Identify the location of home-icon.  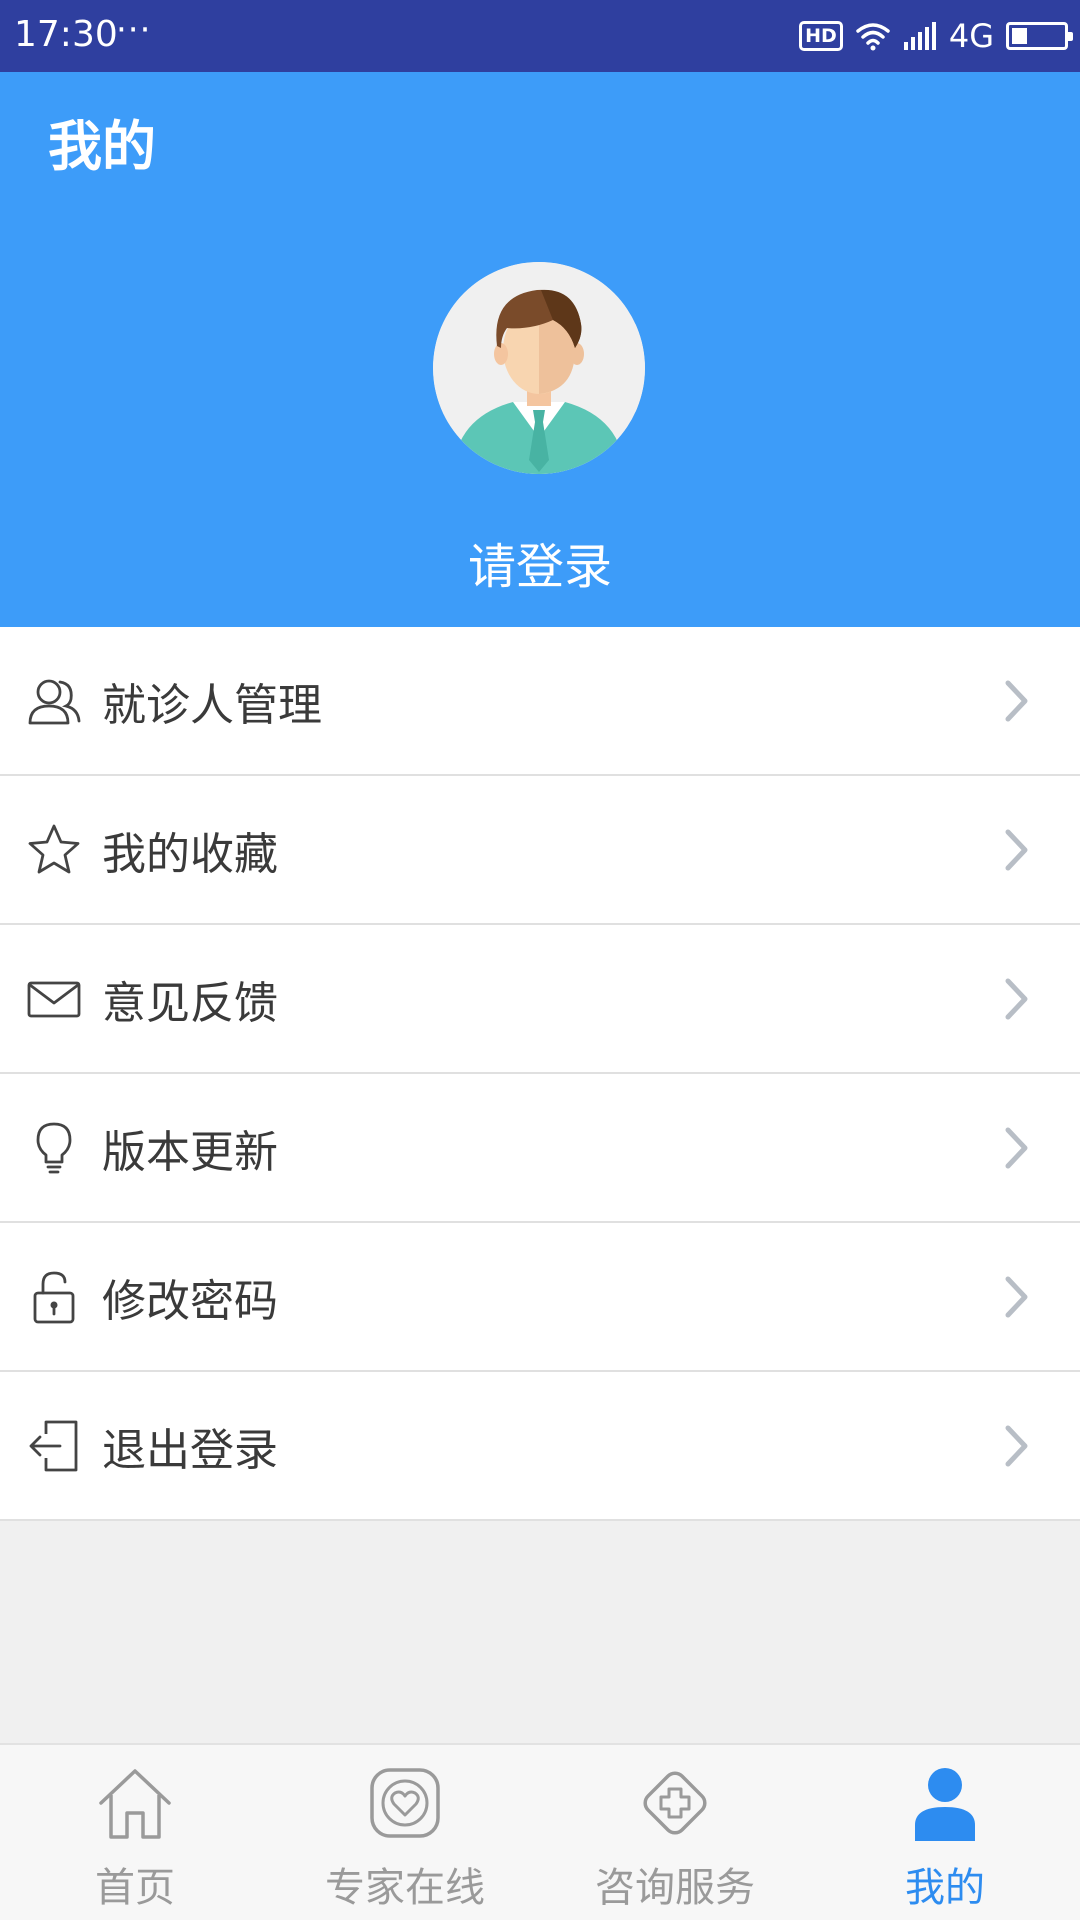
(135, 1804).